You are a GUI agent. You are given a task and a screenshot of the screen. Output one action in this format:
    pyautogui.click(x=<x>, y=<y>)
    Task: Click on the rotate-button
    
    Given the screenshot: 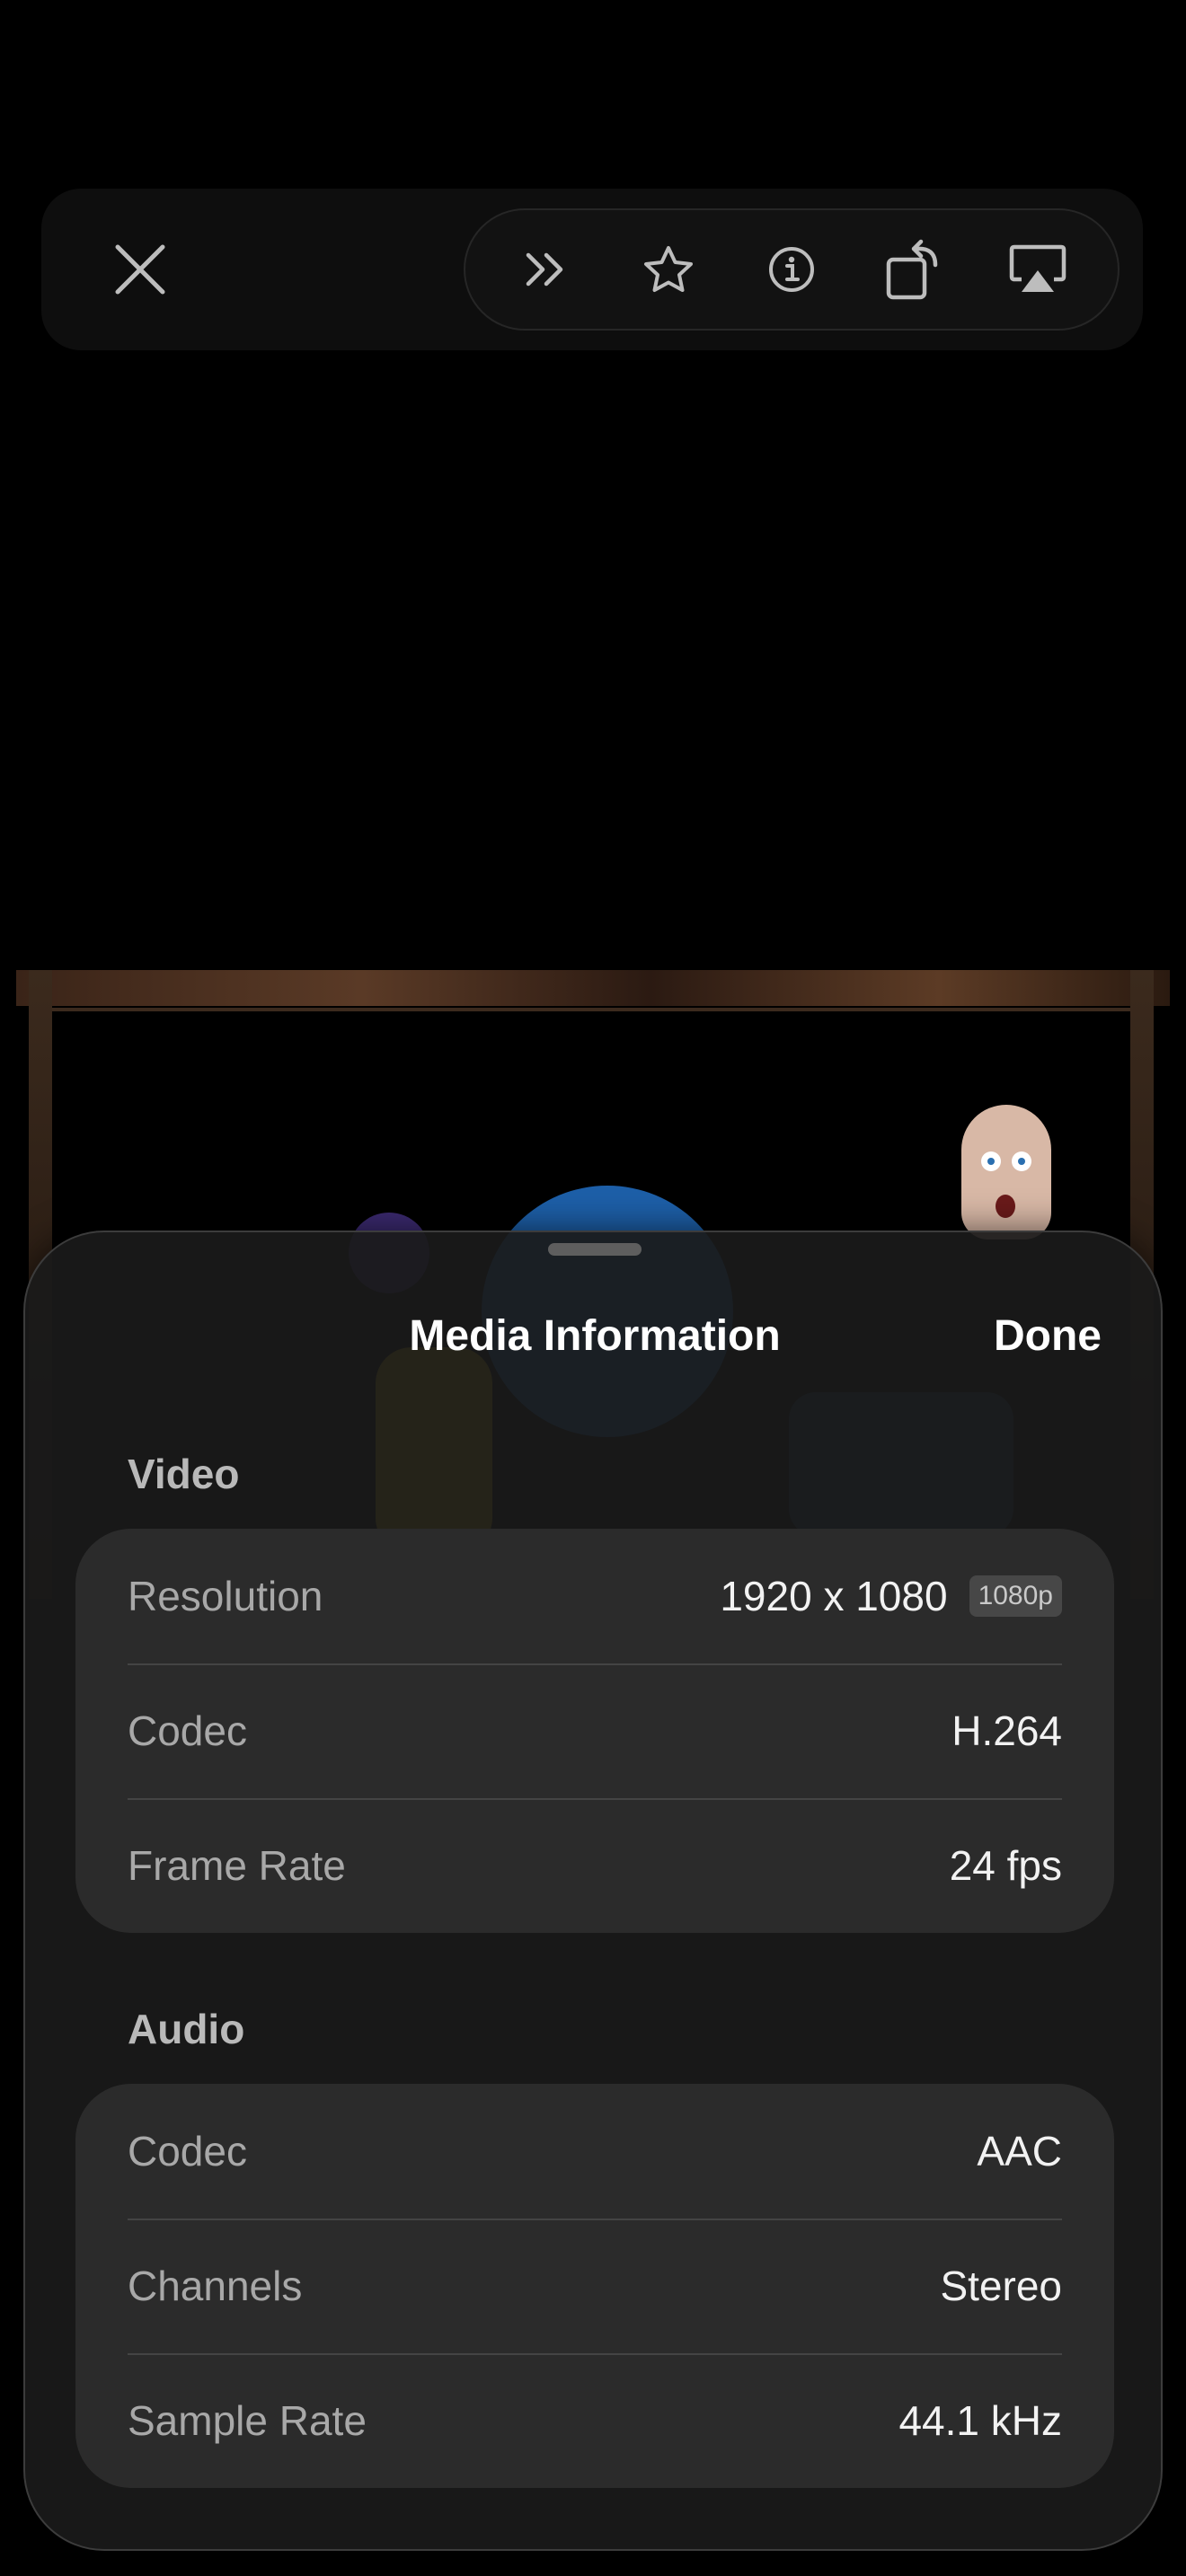 What is the action you would take?
    pyautogui.click(x=915, y=269)
    